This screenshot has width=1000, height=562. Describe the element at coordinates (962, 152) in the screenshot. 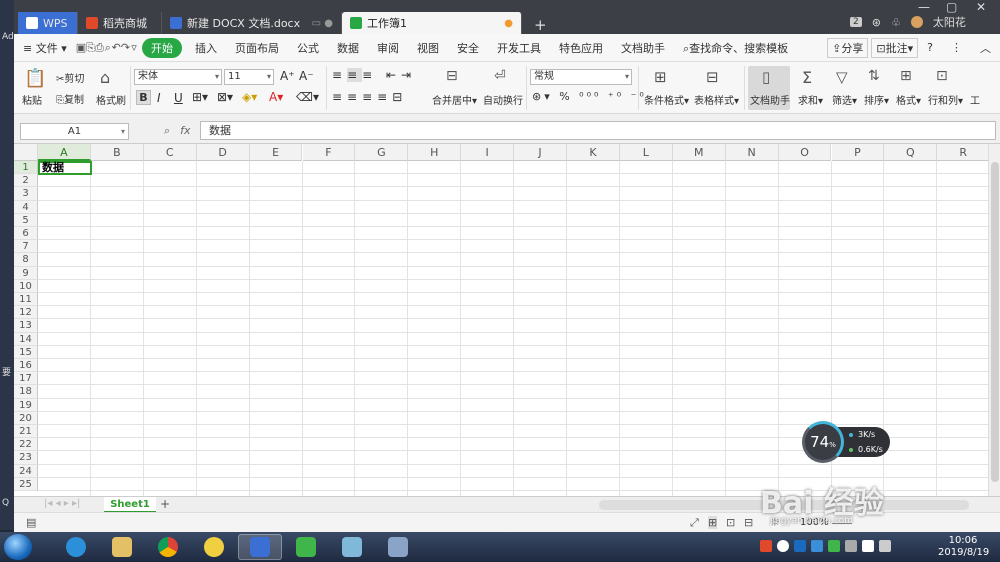

I see `column-header: R` at that location.